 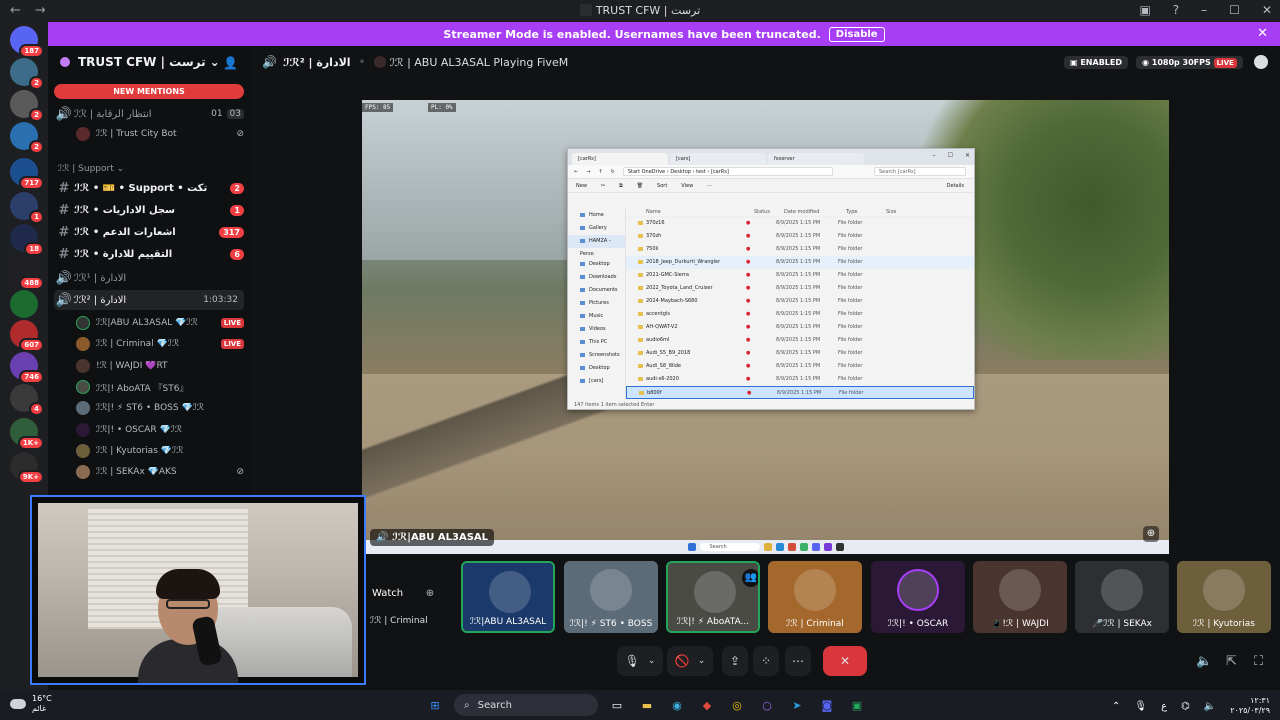 What do you see at coordinates (1122, 597) in the screenshot?
I see `participant-tile: 🎤ℐℛ | SEKAx` at bounding box center [1122, 597].